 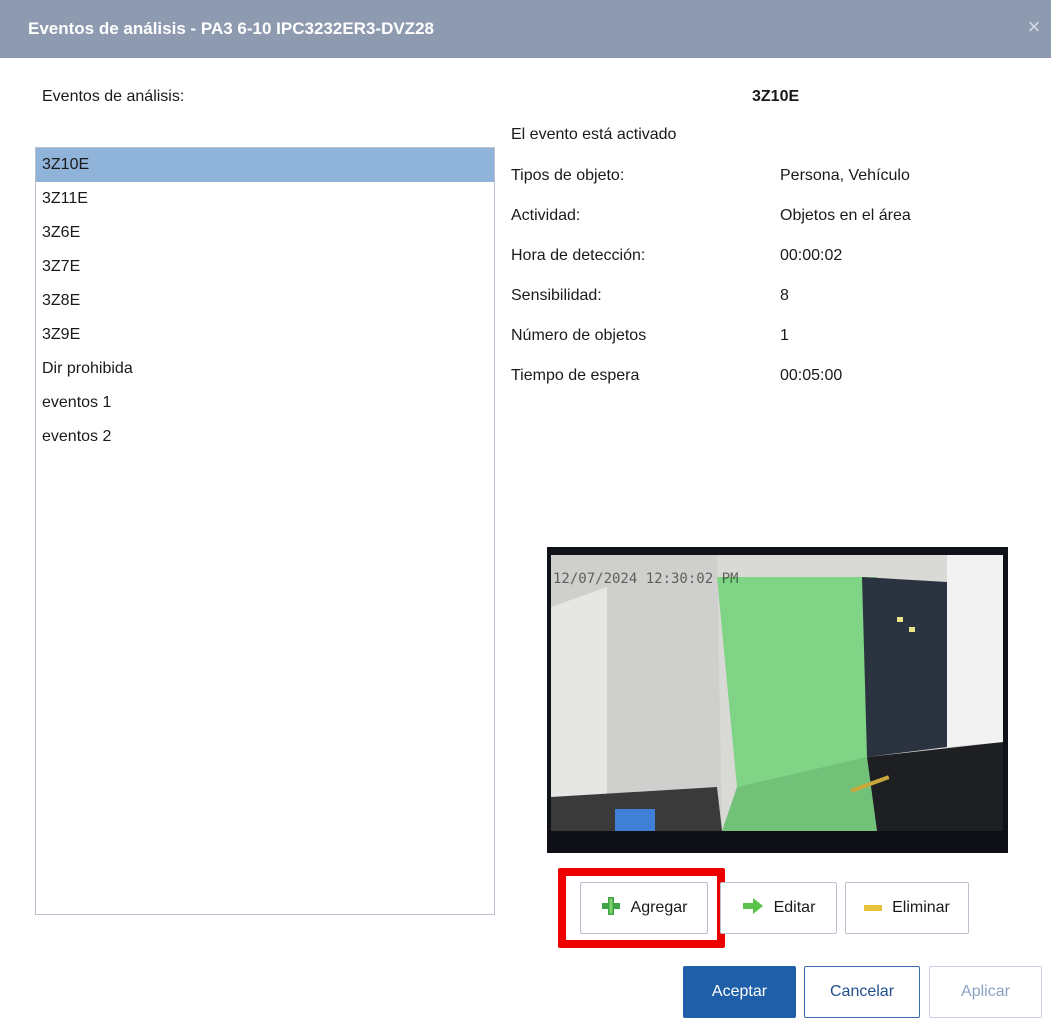 What do you see at coordinates (811, 375) in the screenshot?
I see `wait-time-value: 00:05:00` at bounding box center [811, 375].